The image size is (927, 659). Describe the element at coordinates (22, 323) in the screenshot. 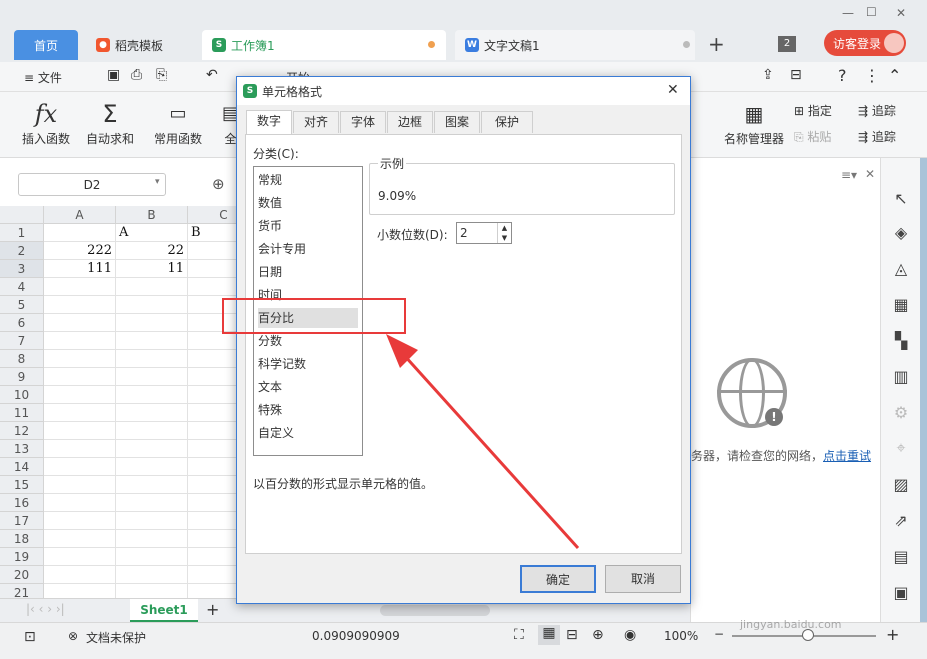

I see `row-header: 6` at that location.